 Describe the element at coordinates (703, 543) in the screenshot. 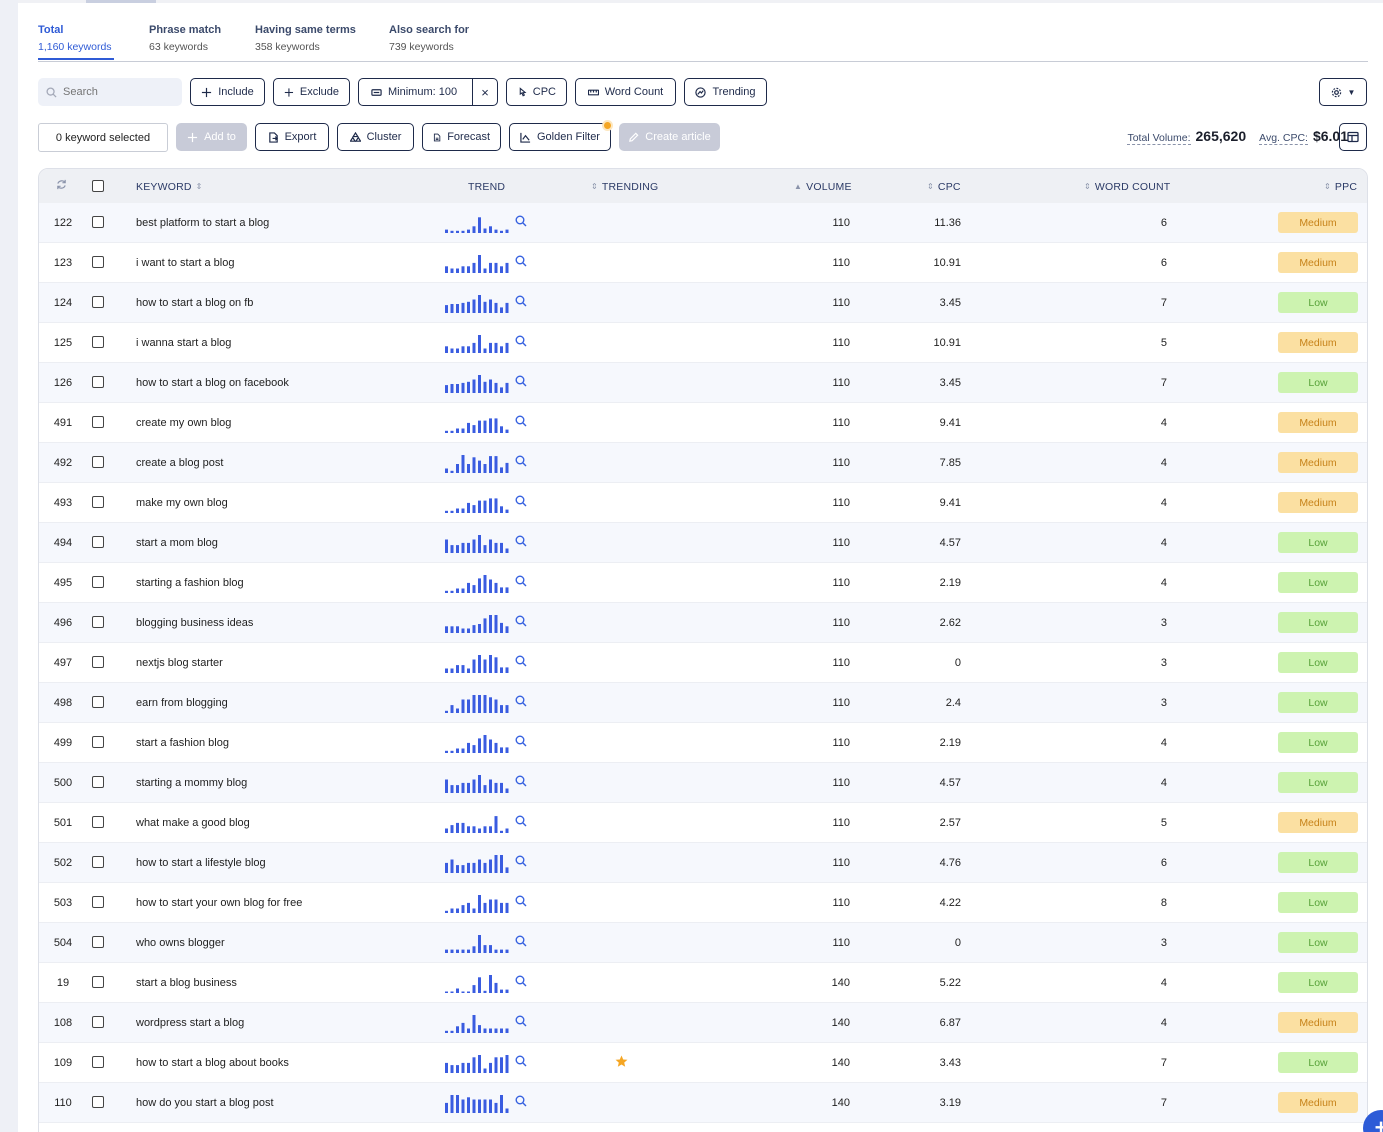

I see `table-row: 494 start a mom blog 110 4.57 4 Low` at that location.